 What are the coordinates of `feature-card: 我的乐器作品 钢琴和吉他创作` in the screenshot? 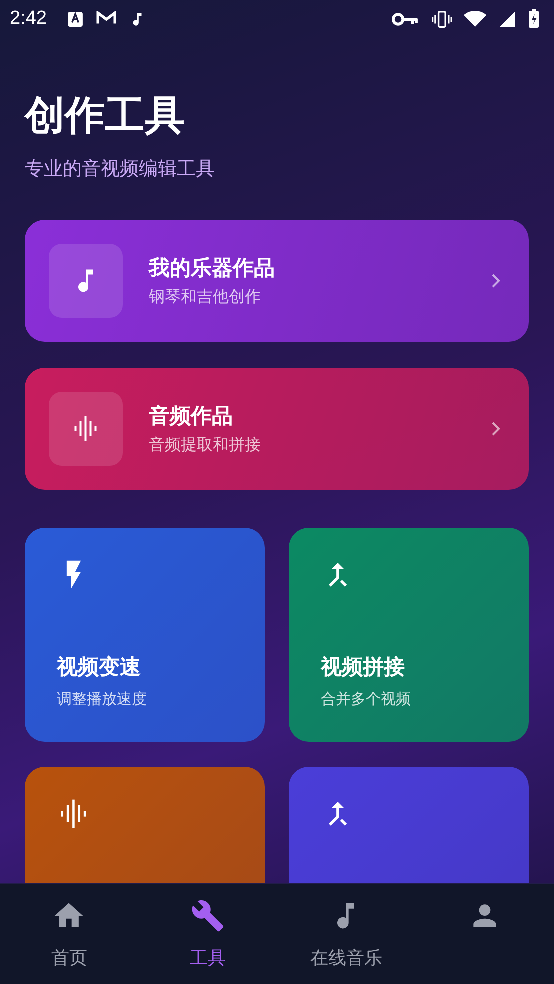 It's located at (277, 281).